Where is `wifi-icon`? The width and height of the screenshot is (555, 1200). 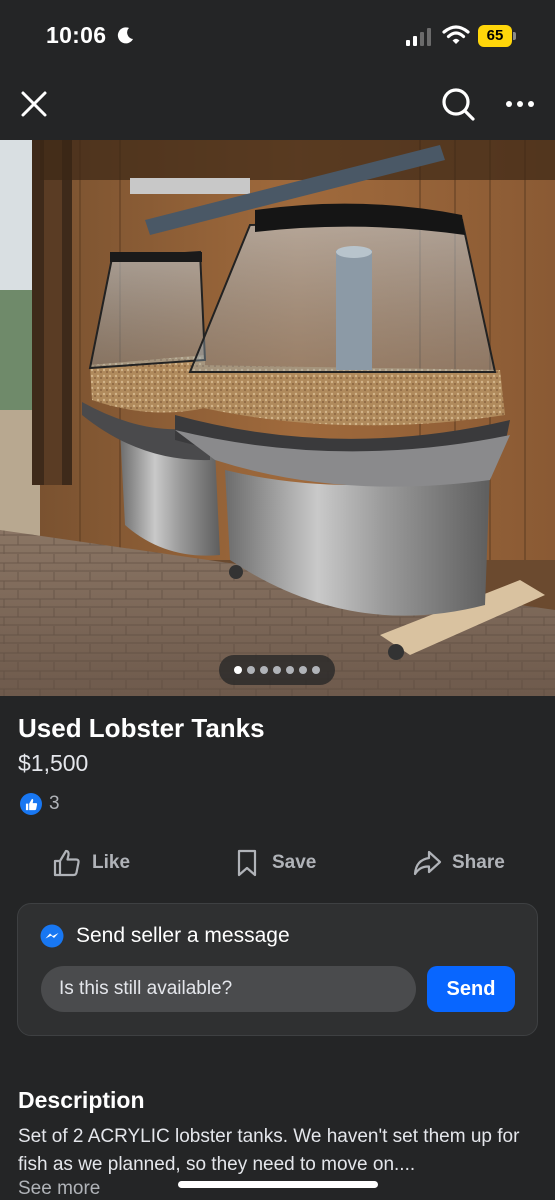
wifi-icon is located at coordinates (456, 34).